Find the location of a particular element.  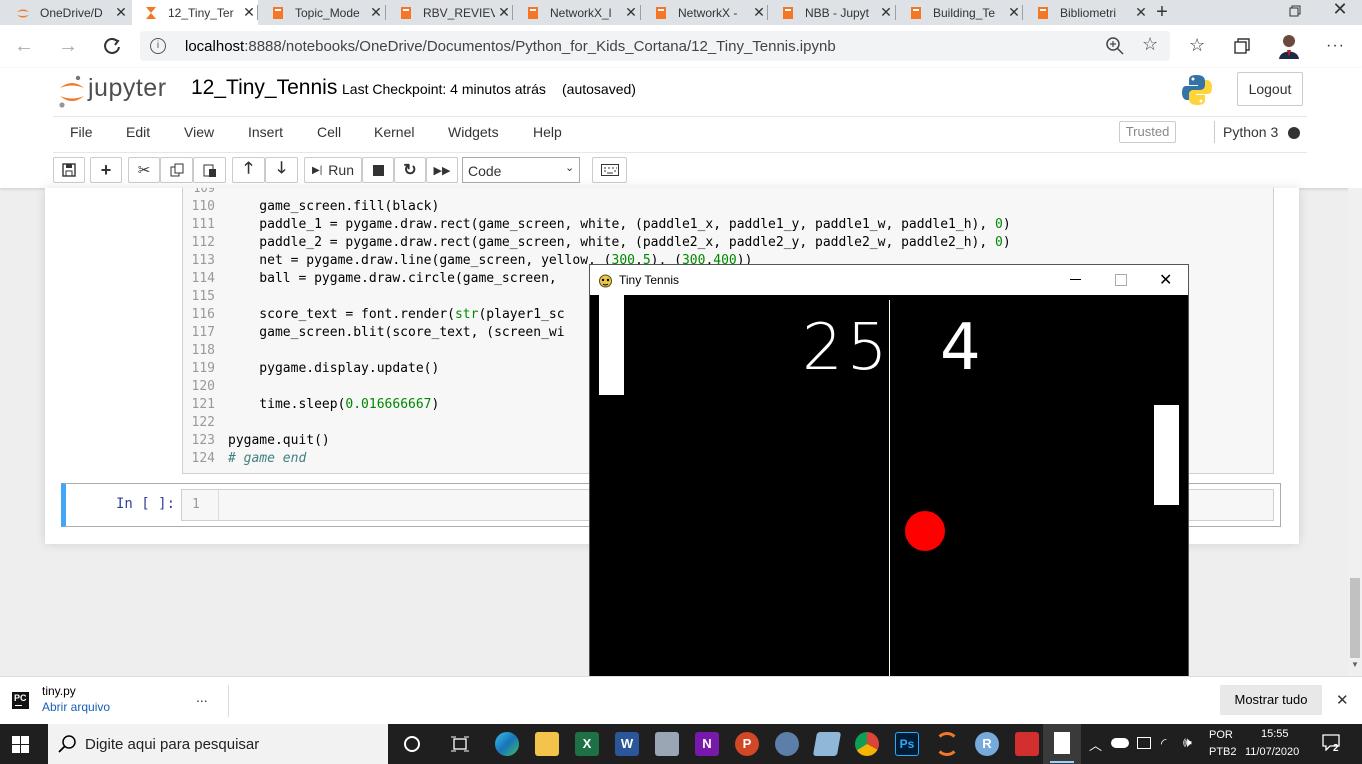

scroll-down-icon: ▼ is located at coordinates (1355, 664).